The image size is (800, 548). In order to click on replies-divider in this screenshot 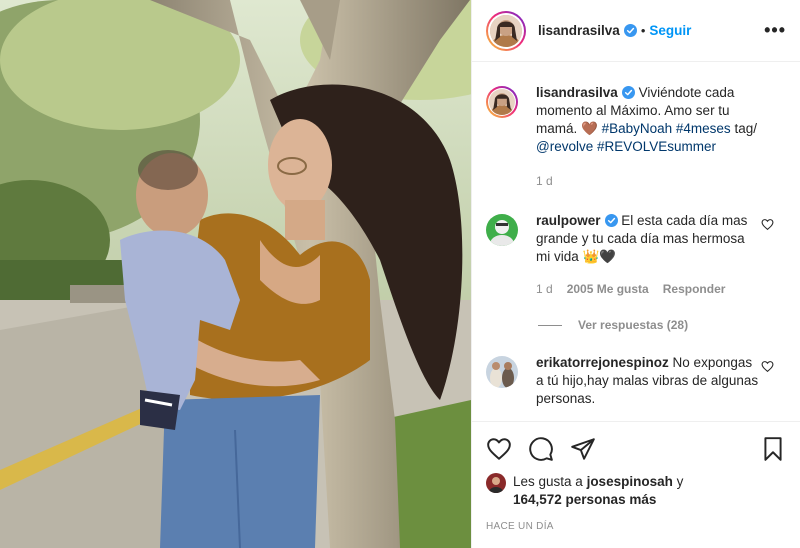, I will do `click(550, 325)`.